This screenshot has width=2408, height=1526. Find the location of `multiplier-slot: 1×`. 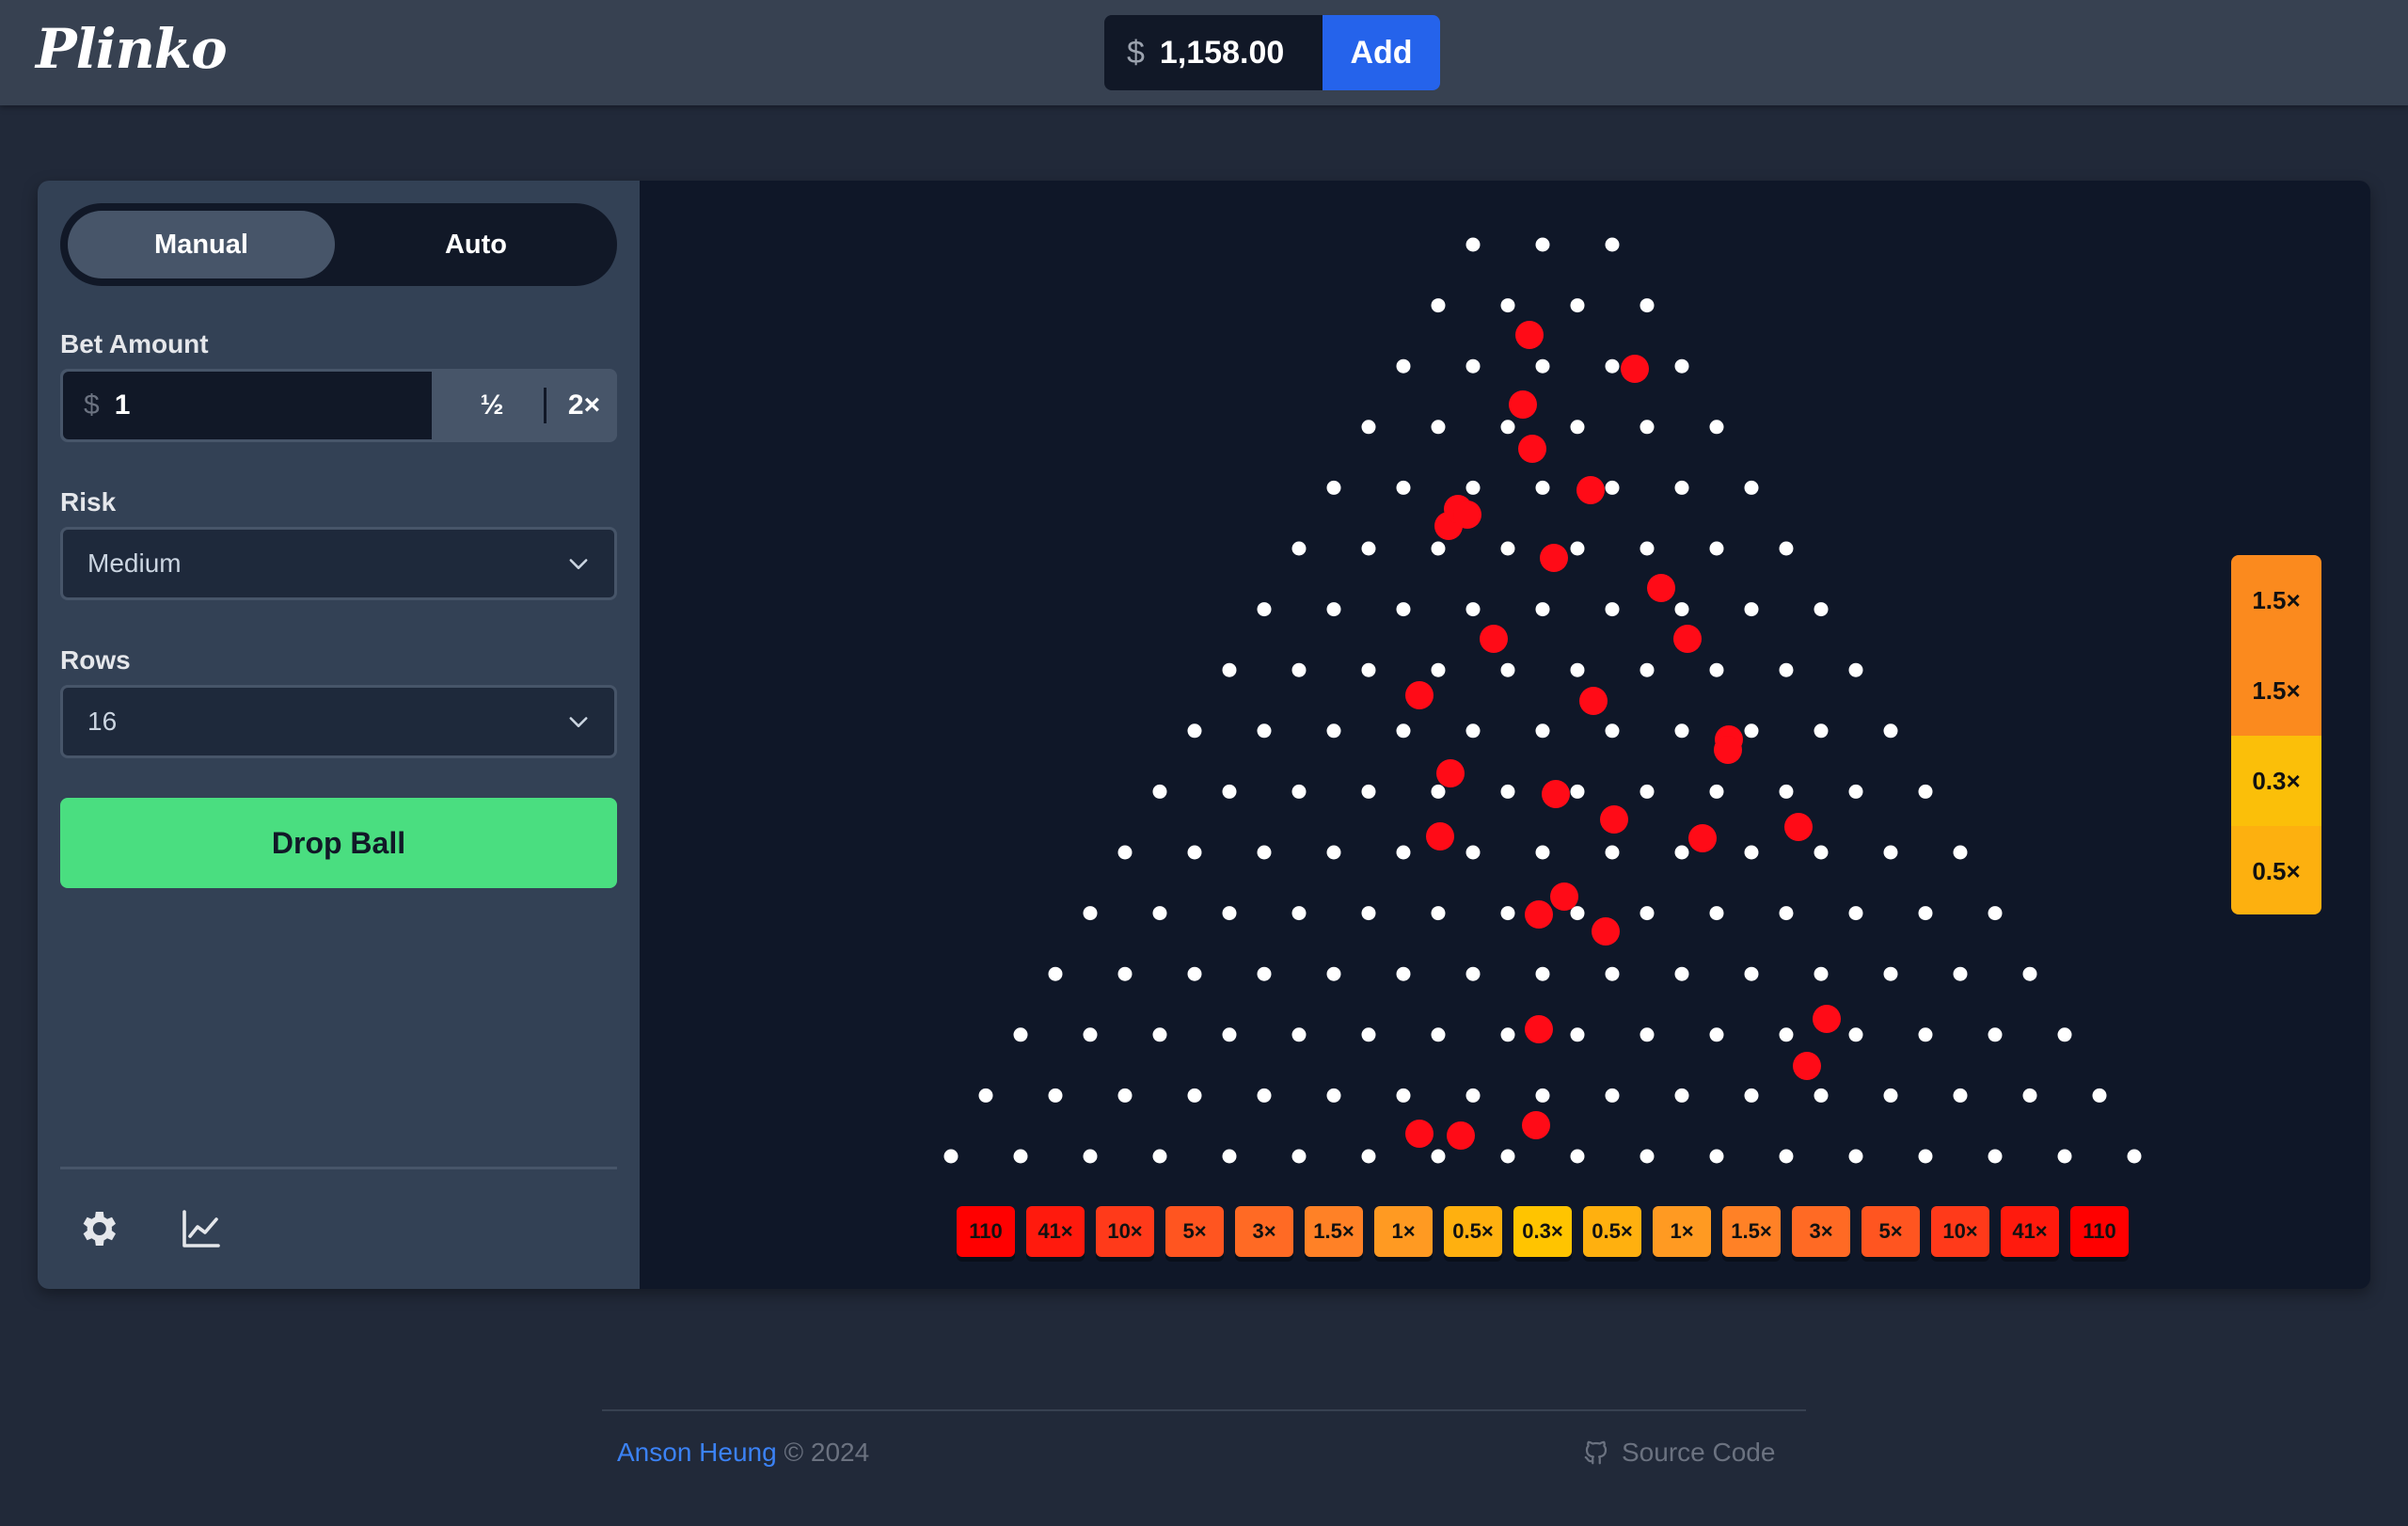

multiplier-slot: 1× is located at coordinates (1404, 1231).